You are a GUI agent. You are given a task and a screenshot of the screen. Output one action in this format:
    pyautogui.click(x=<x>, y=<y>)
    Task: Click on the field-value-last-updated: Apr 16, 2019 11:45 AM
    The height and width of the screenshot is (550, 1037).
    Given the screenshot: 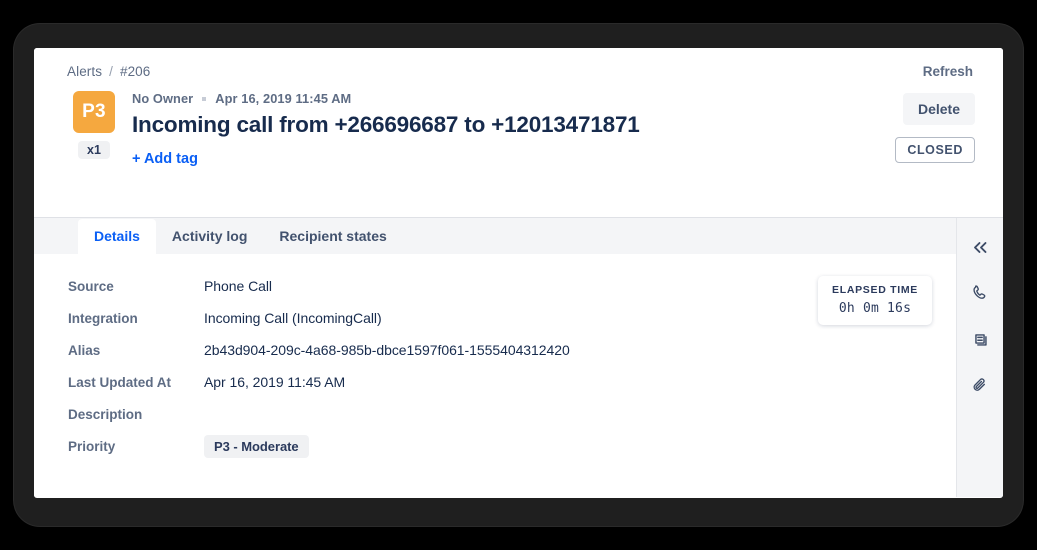 What is the action you would take?
    pyautogui.click(x=275, y=382)
    